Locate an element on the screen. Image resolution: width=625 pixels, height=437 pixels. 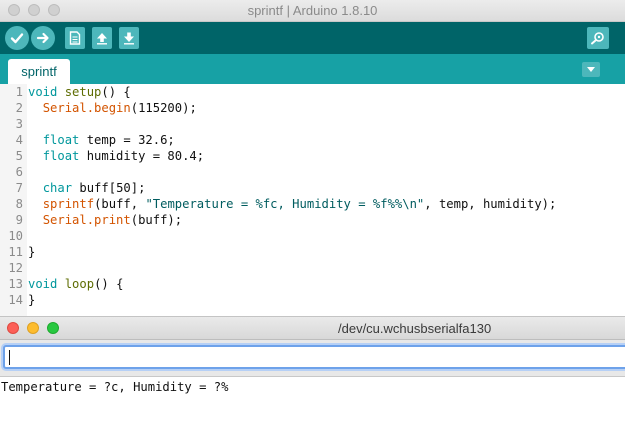
code-text: void setup() { is located at coordinates (79, 92).